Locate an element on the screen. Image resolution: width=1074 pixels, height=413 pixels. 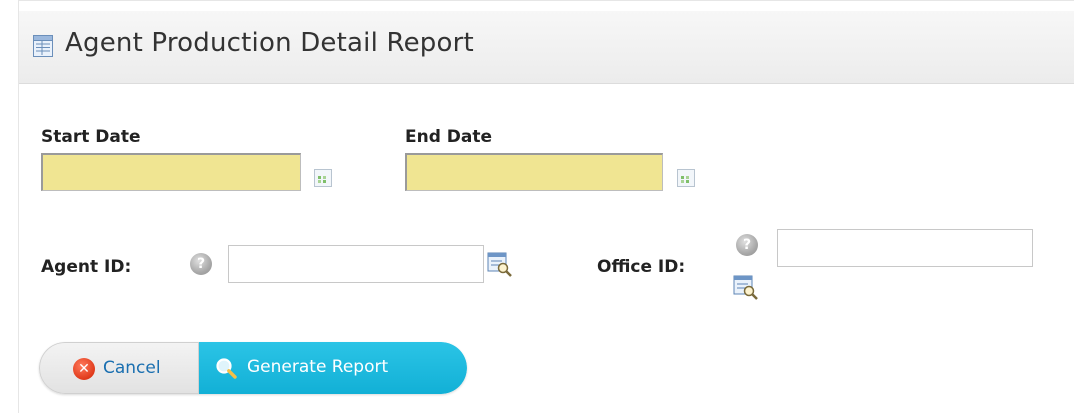
page-title: Agent Production Detail Report is located at coordinates (269, 43).